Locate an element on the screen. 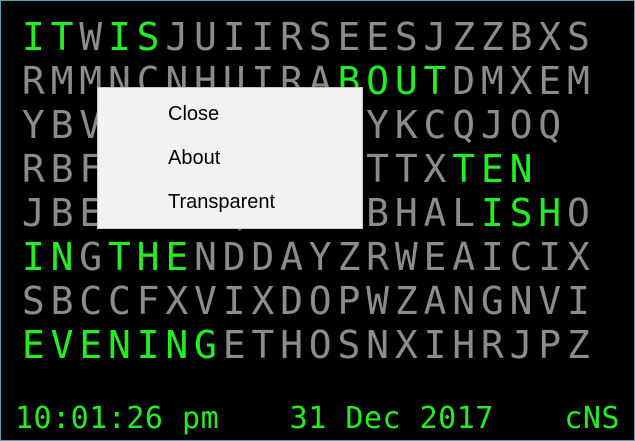 This screenshot has height=441, width=635. letter-row: INGTHENDDAYZRWEAICIX is located at coordinates (306, 257).